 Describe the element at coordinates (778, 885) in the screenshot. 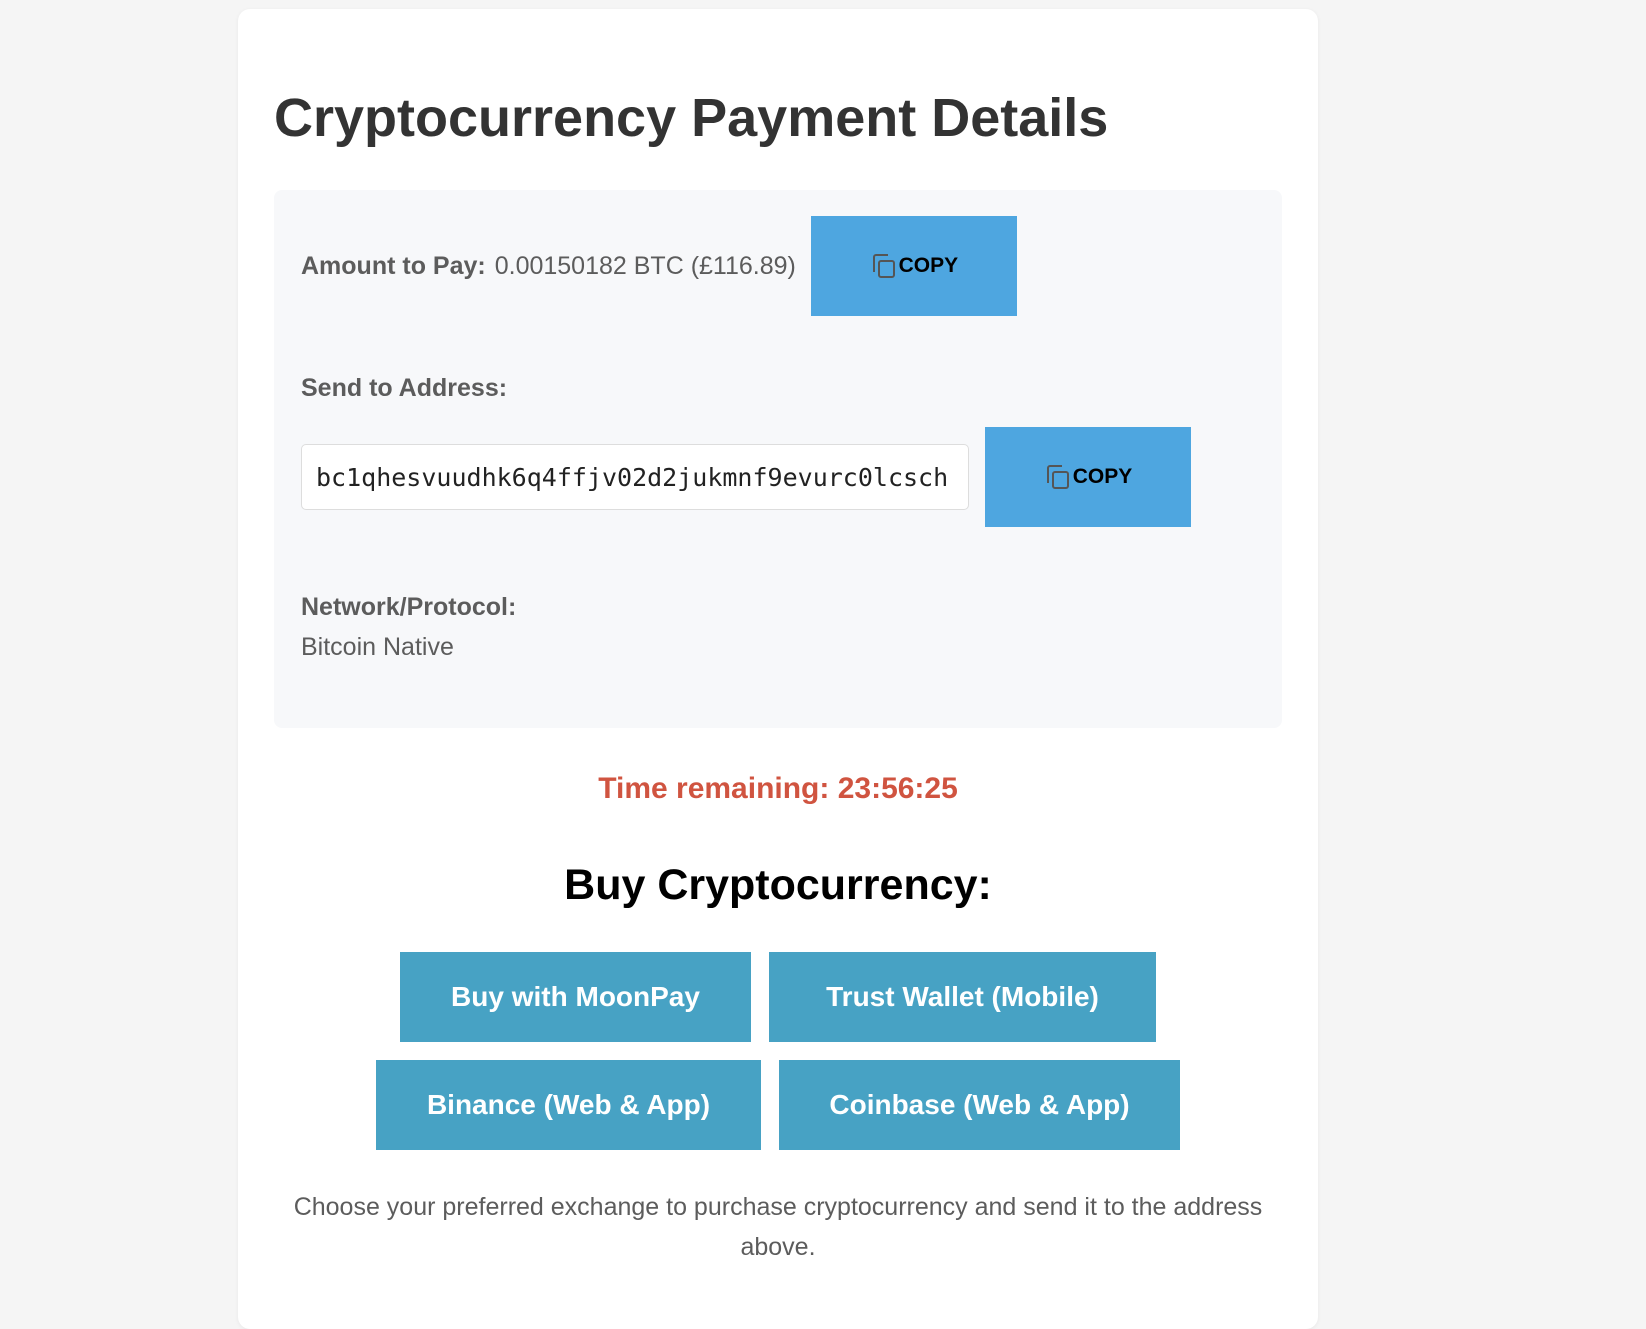

I see `buy-crypto-title: Buy Cryptocurrency:` at that location.